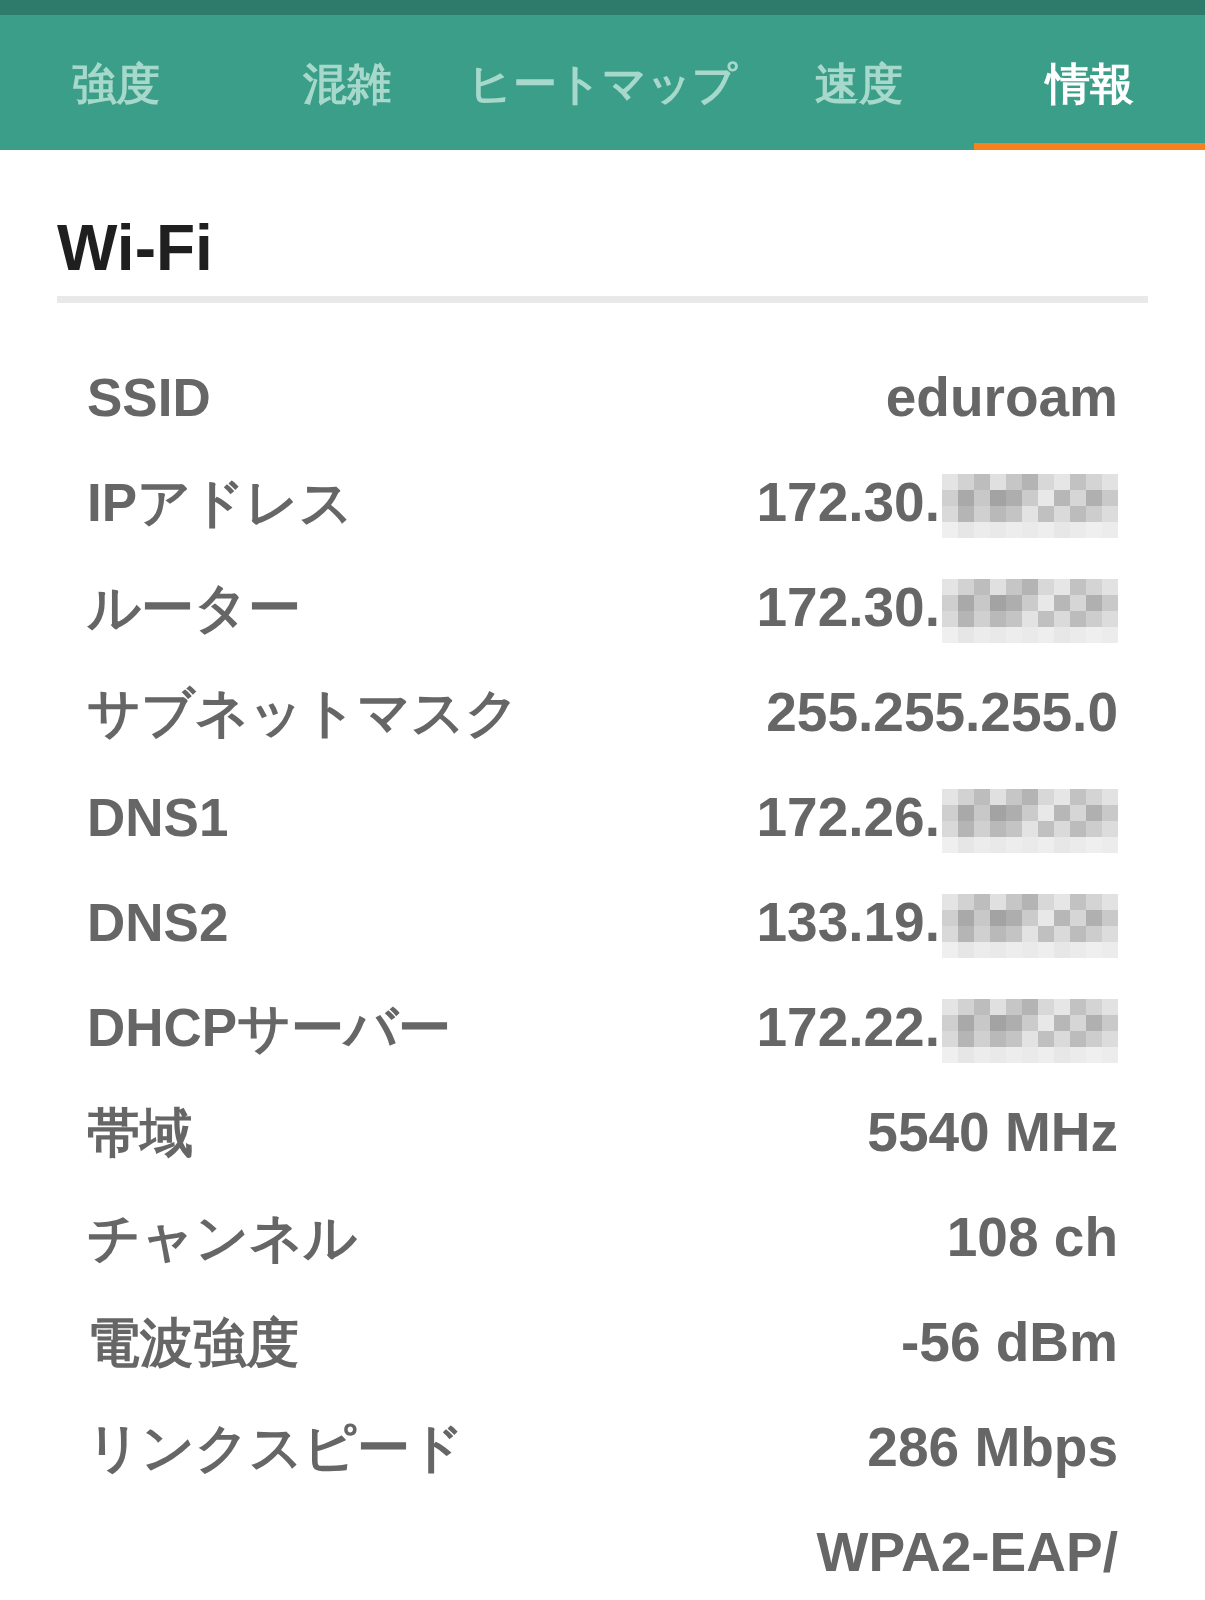  What do you see at coordinates (848, 923) in the screenshot?
I see `field-value: 133.19.` at bounding box center [848, 923].